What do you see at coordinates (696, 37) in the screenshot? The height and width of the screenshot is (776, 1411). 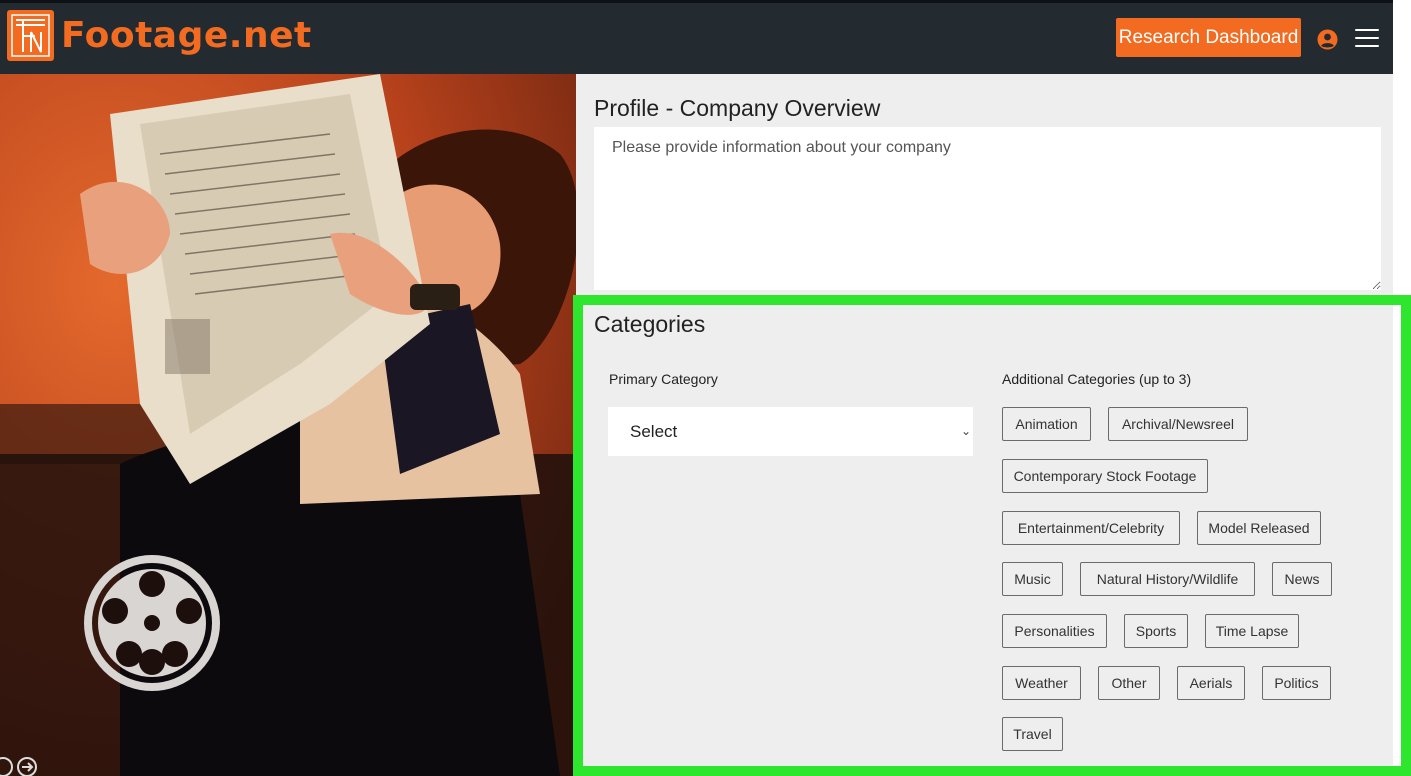 I see `top-navbar: Footage.net Research Dashboard` at bounding box center [696, 37].